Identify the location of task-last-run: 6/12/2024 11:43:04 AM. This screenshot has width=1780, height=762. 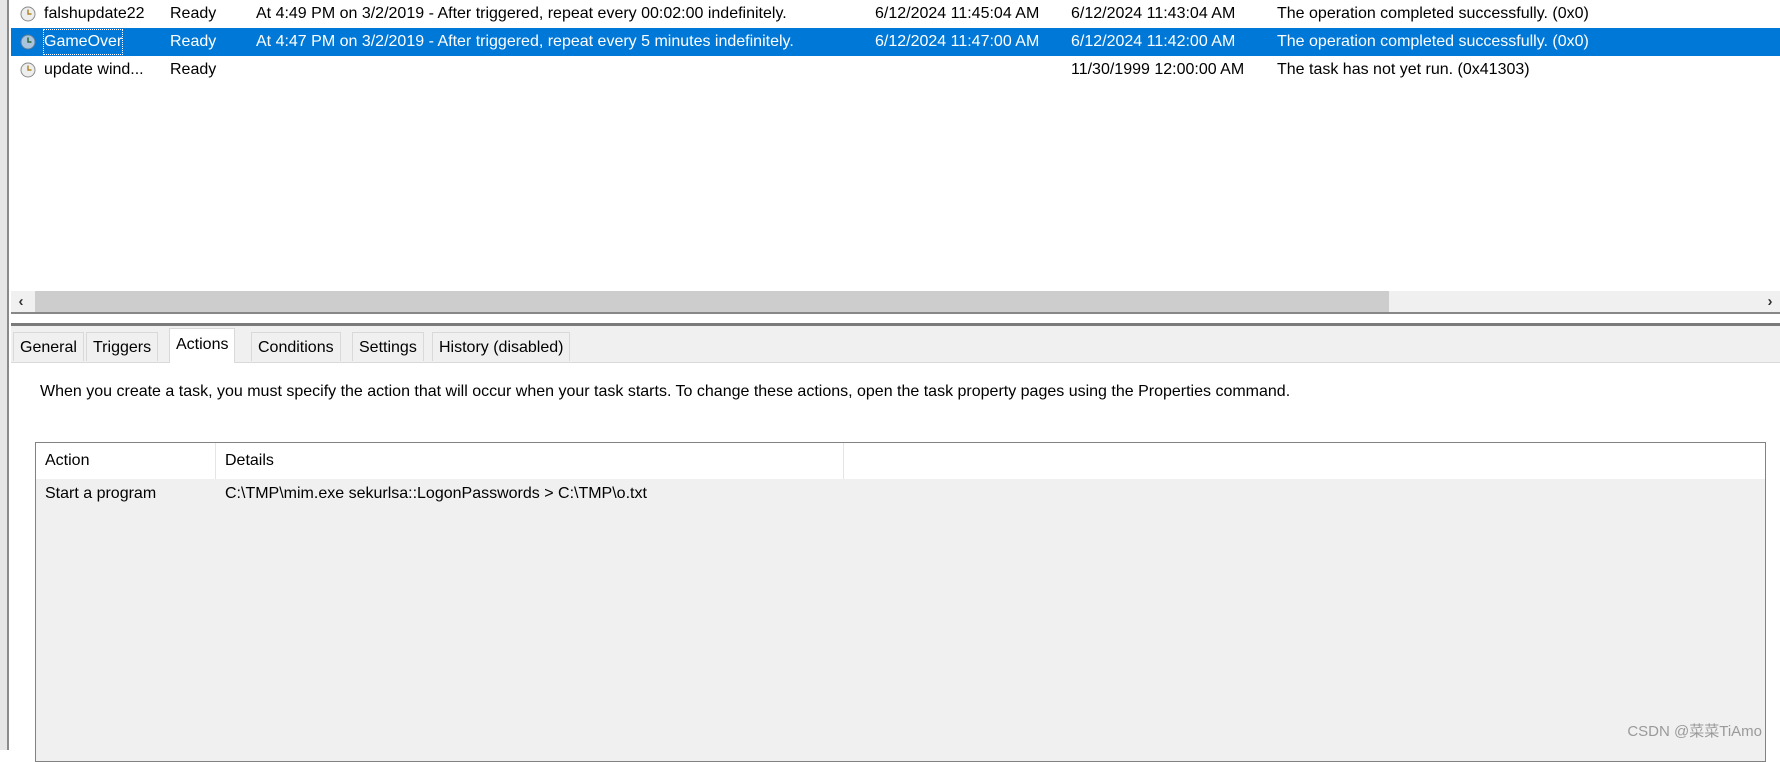
(1153, 13).